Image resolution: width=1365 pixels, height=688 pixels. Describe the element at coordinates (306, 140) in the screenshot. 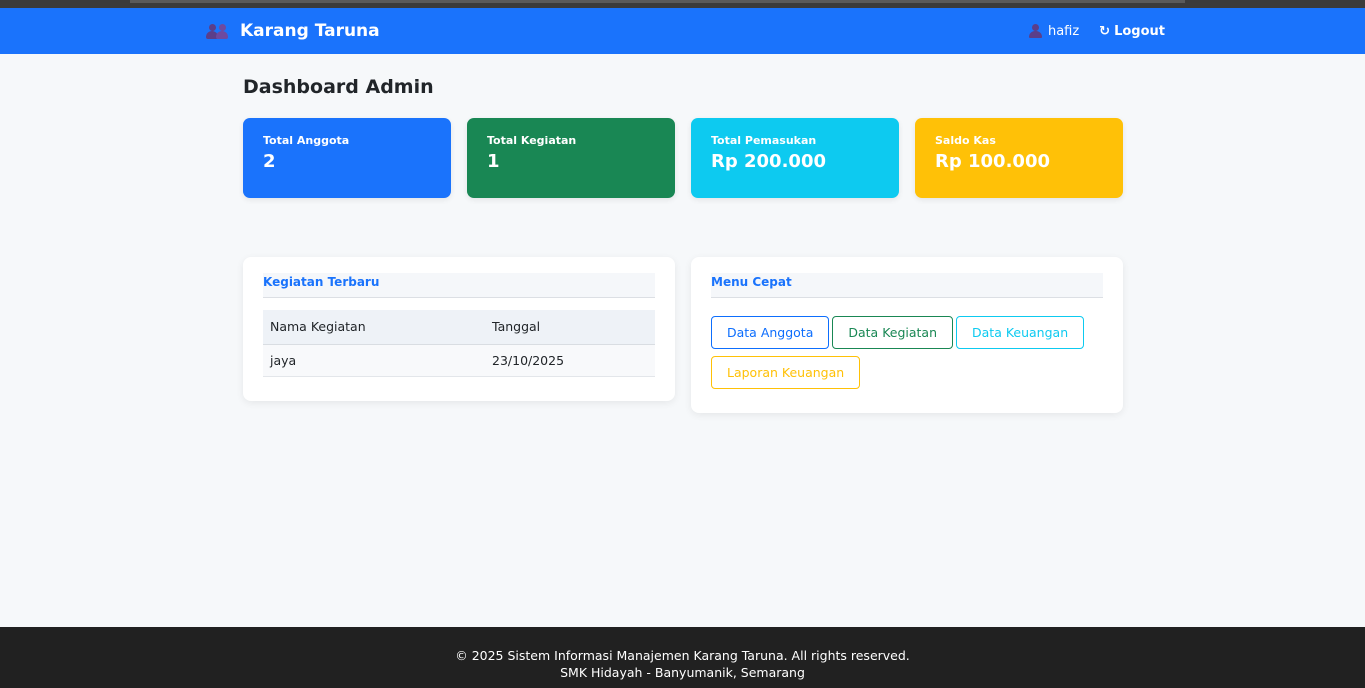

I see `card-label: Total Anggota` at that location.